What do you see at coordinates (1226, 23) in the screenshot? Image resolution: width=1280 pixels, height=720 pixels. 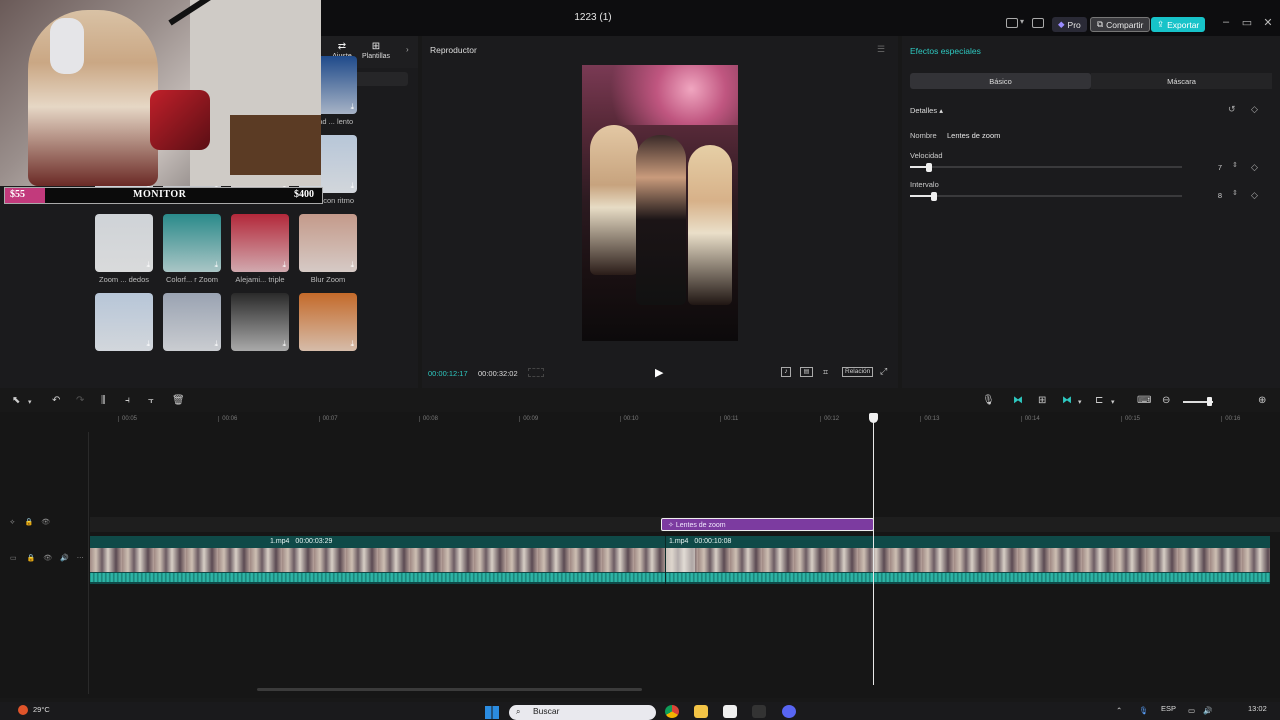 I see `minimize-button: –` at bounding box center [1226, 23].